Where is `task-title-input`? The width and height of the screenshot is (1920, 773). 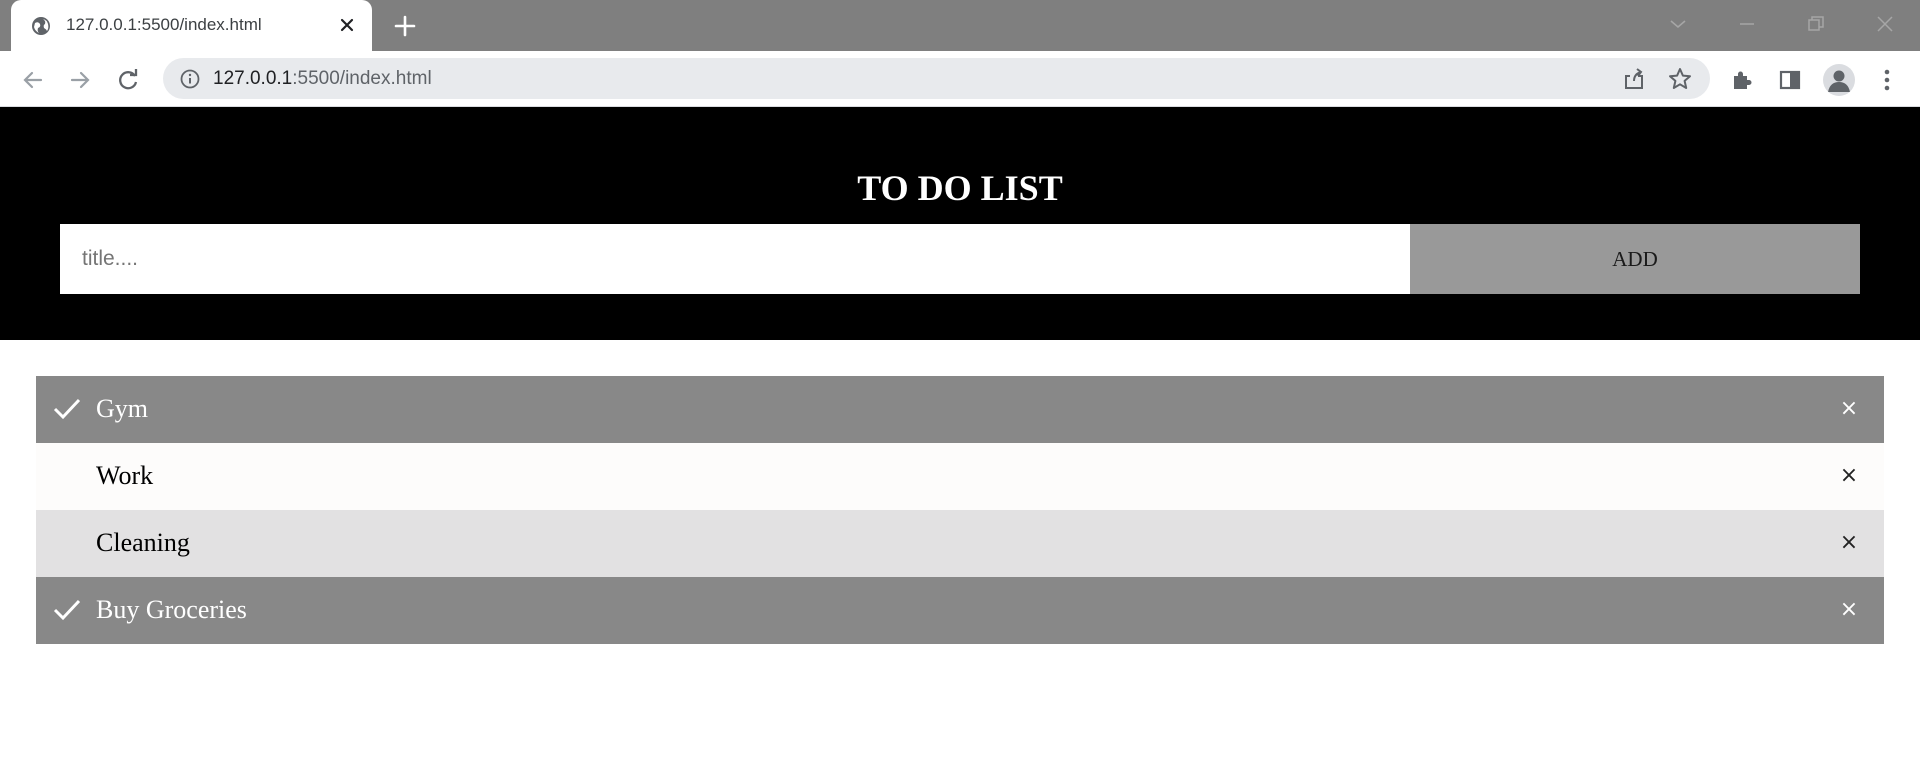
task-title-input is located at coordinates (735, 259).